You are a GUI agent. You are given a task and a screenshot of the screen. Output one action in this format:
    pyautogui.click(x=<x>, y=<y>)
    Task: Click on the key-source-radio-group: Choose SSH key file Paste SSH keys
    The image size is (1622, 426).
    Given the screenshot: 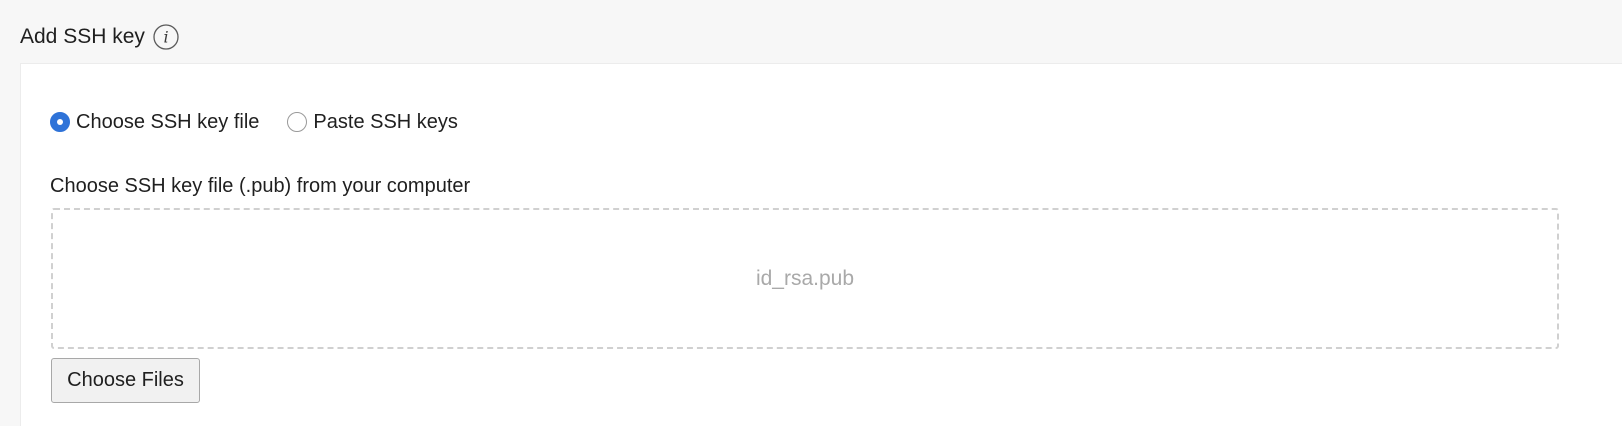 What is the action you would take?
    pyautogui.click(x=254, y=122)
    